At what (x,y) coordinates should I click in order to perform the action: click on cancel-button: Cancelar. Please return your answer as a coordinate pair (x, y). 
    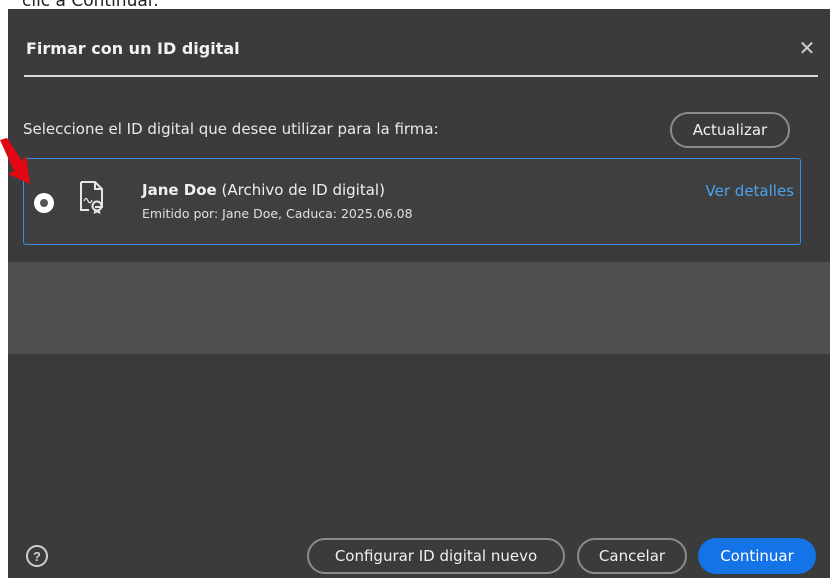
    Looking at the image, I should click on (632, 556).